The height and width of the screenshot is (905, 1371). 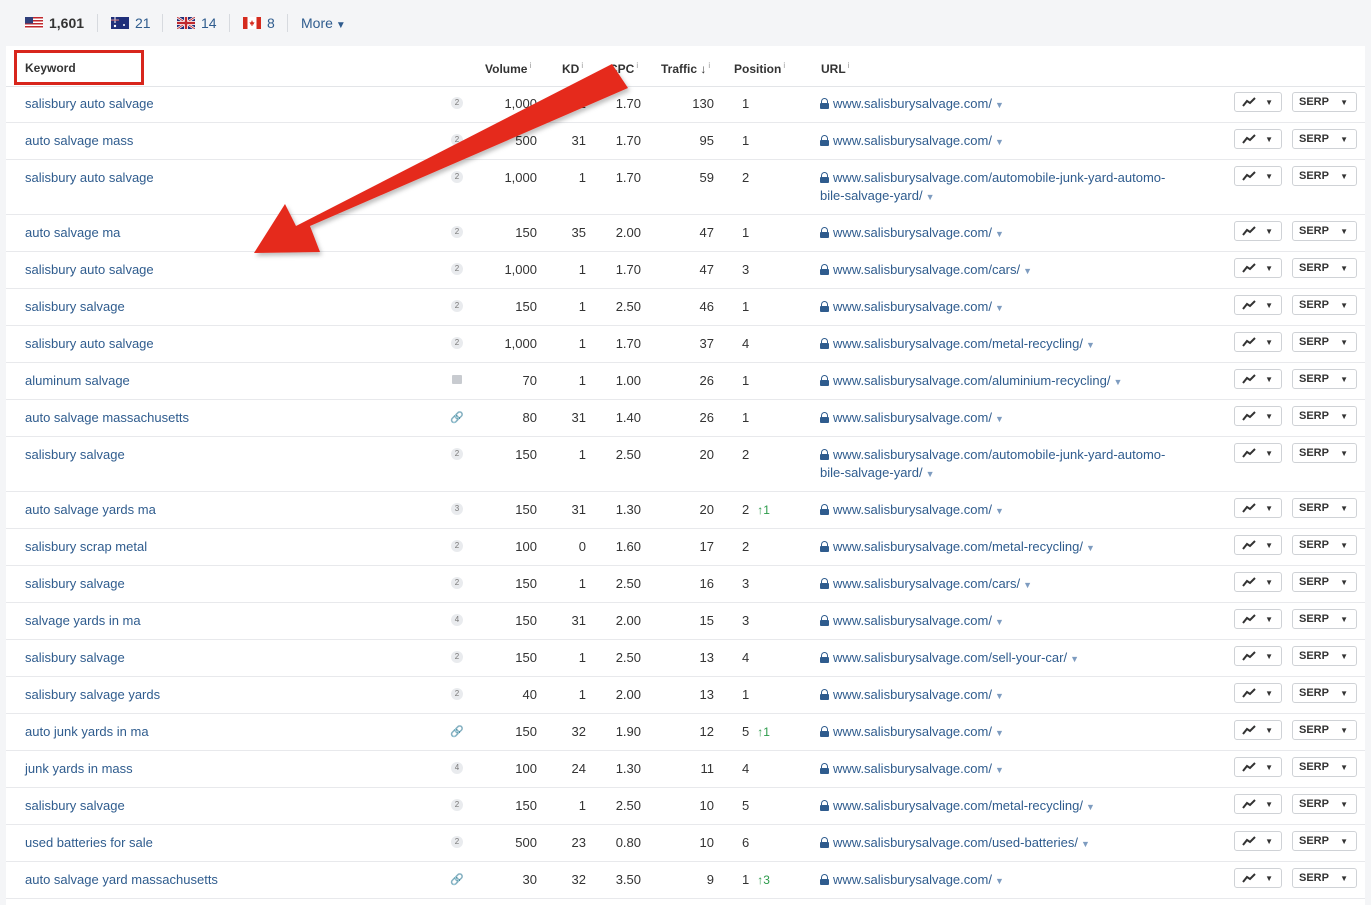 What do you see at coordinates (79, 140) in the screenshot?
I see `keyword-link: auto salvage mass` at bounding box center [79, 140].